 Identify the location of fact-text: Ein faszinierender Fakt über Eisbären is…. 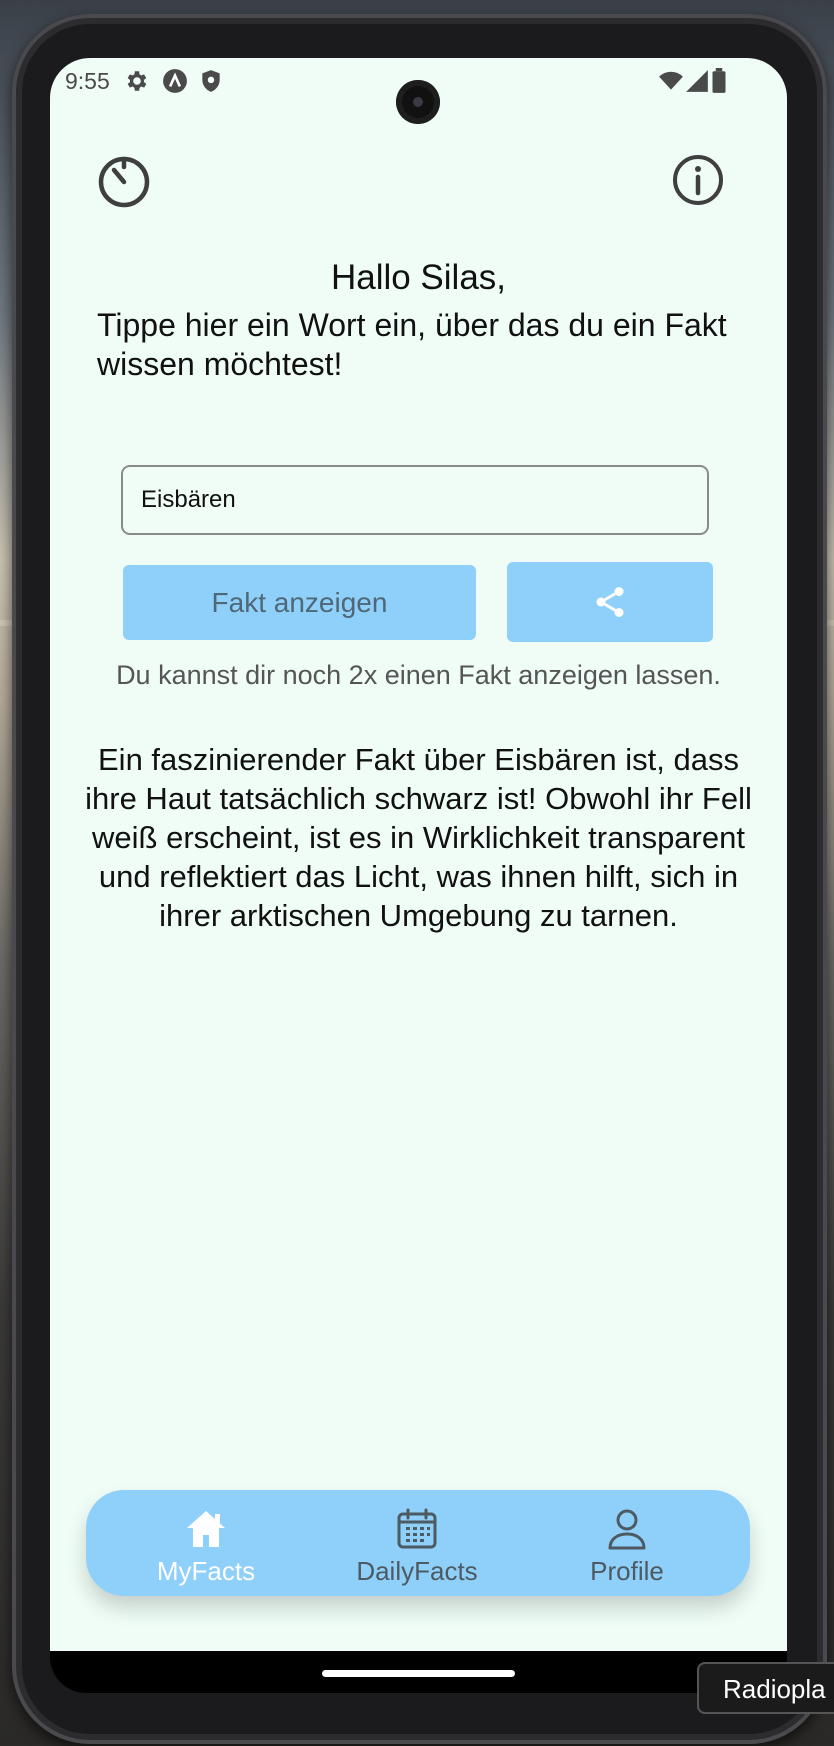
(418, 837).